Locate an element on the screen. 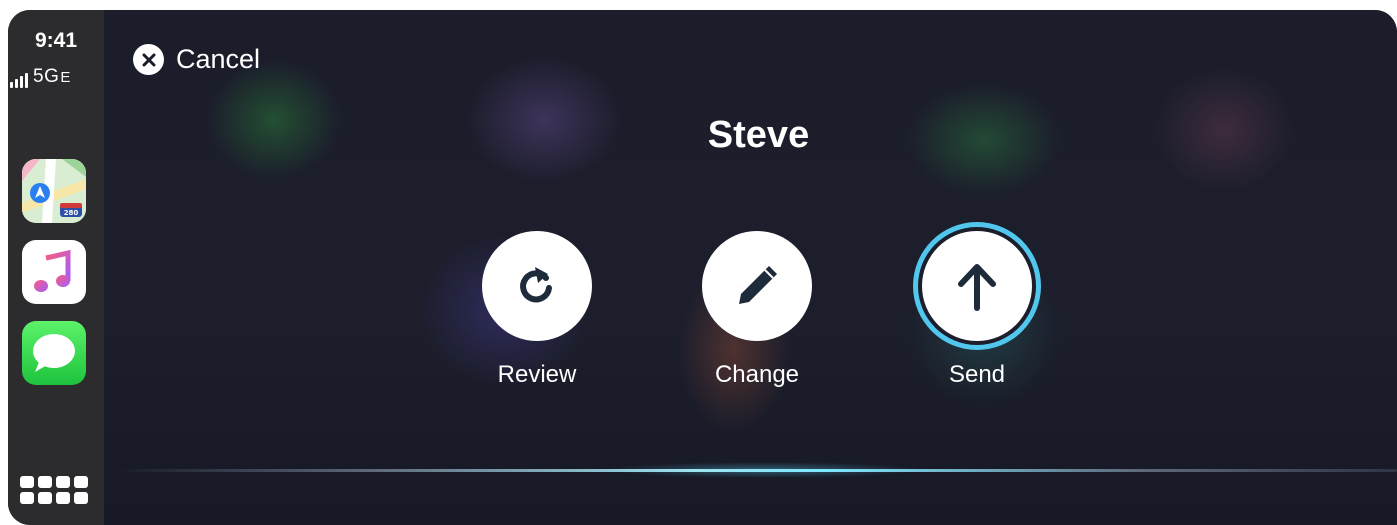 The width and height of the screenshot is (1397, 525). change-label: Change is located at coordinates (757, 374).